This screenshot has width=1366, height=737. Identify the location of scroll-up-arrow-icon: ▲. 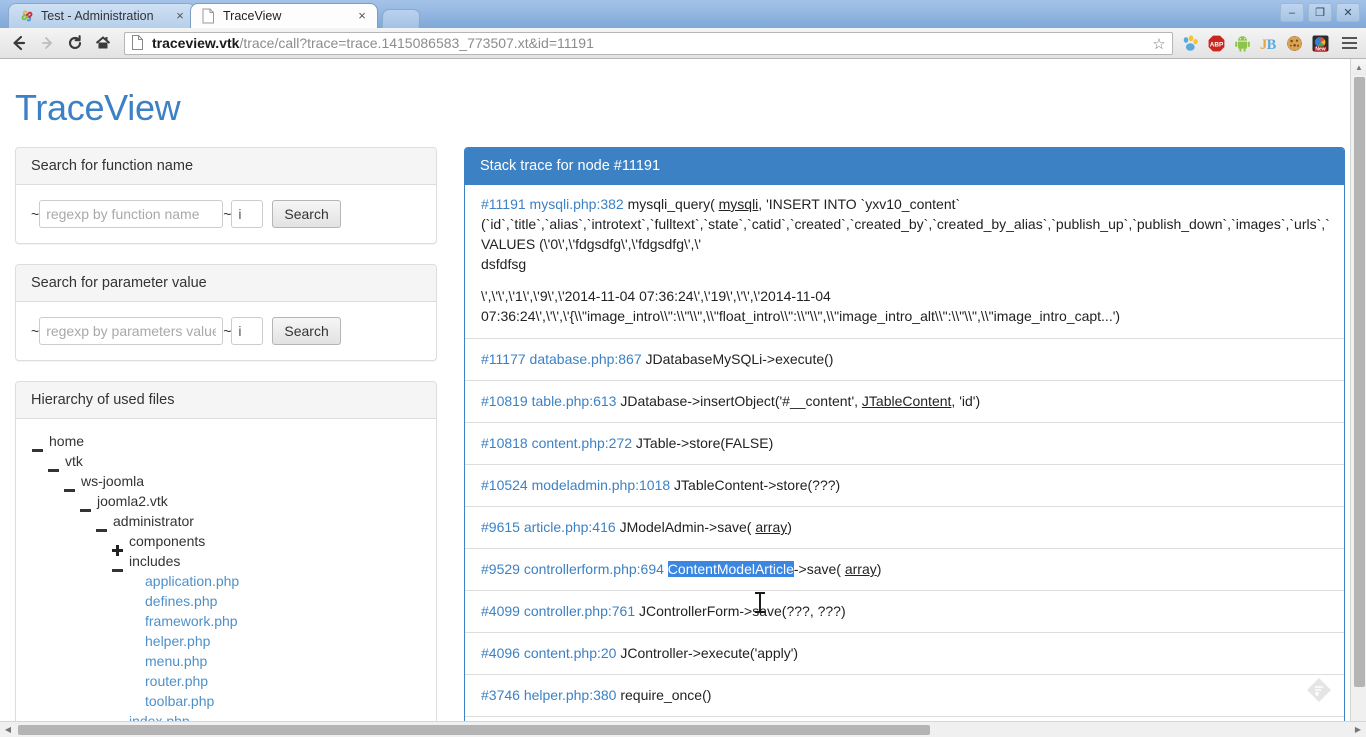
(1358, 67).